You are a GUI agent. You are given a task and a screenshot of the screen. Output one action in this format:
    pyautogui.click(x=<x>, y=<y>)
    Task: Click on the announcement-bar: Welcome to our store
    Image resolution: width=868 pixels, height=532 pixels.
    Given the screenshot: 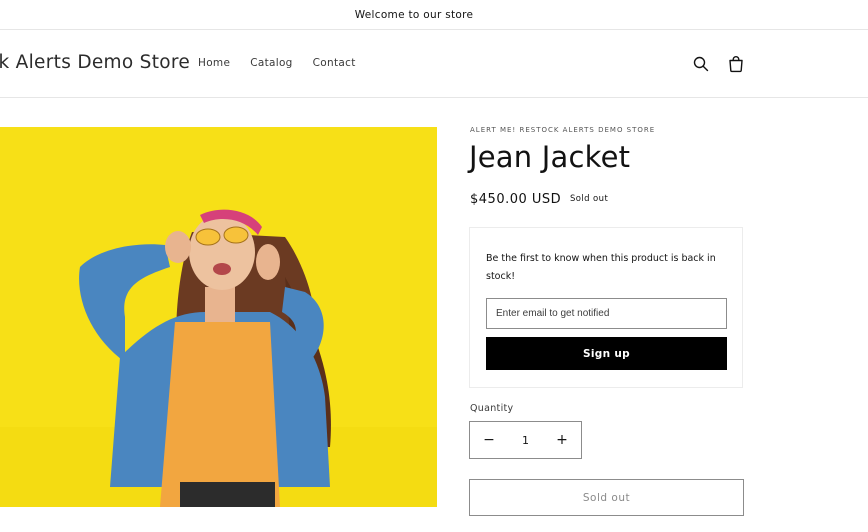 What is the action you would take?
    pyautogui.click(x=434, y=15)
    